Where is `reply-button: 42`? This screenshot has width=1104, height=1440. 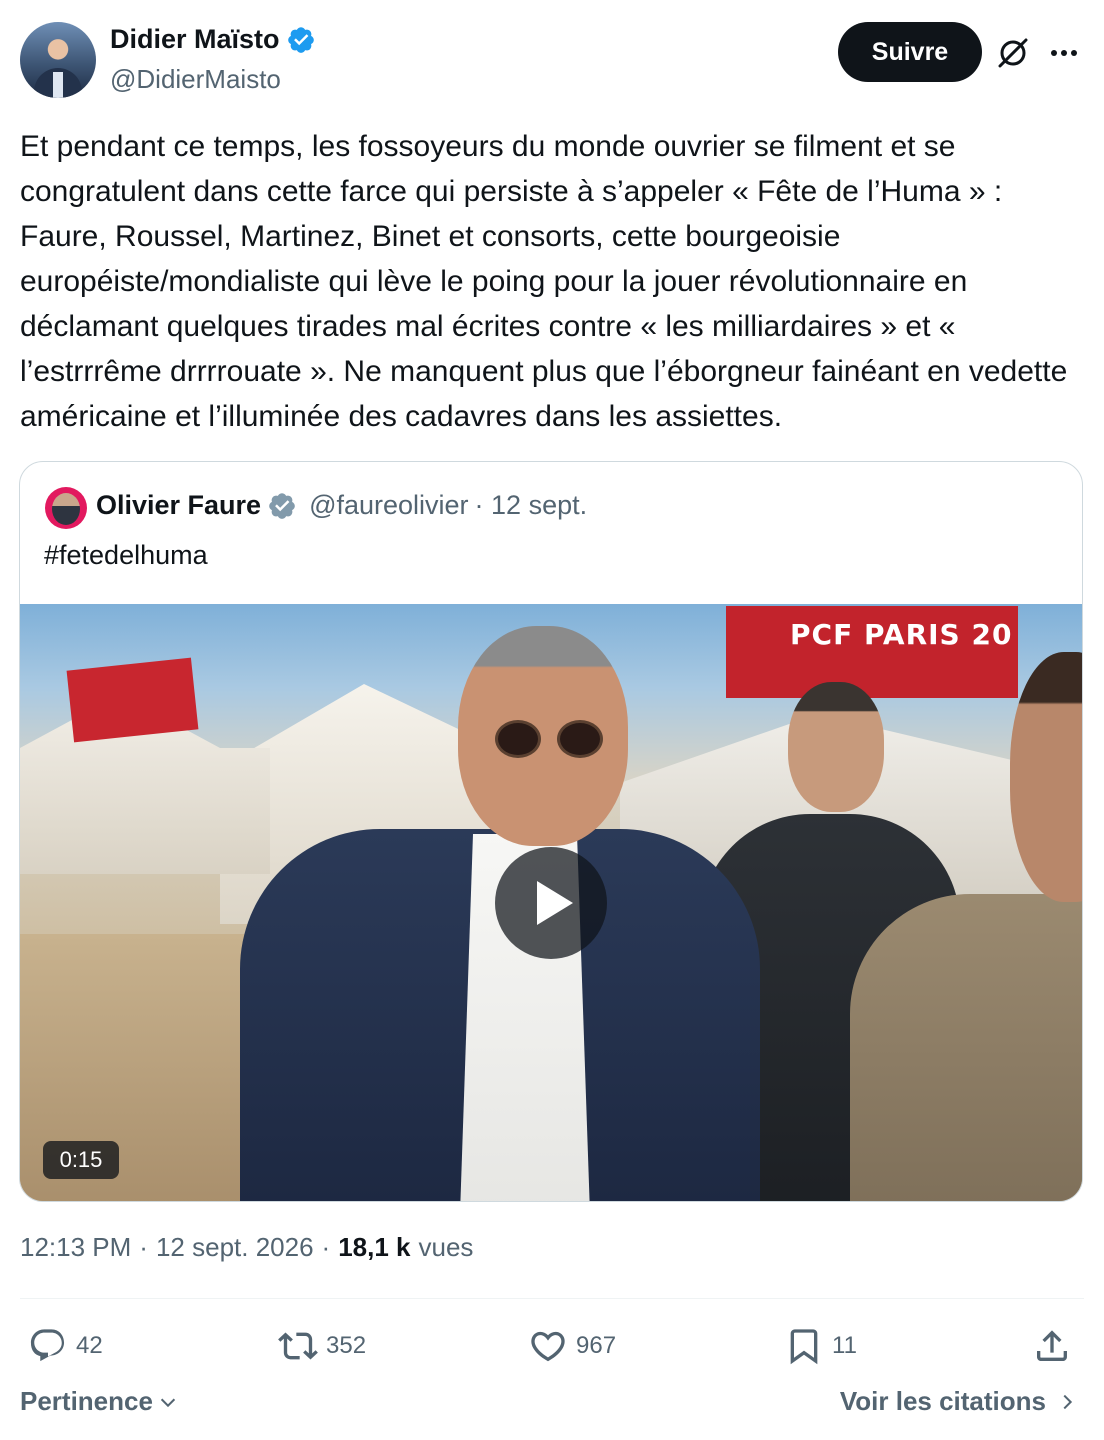 reply-button: 42 is located at coordinates (65, 1346).